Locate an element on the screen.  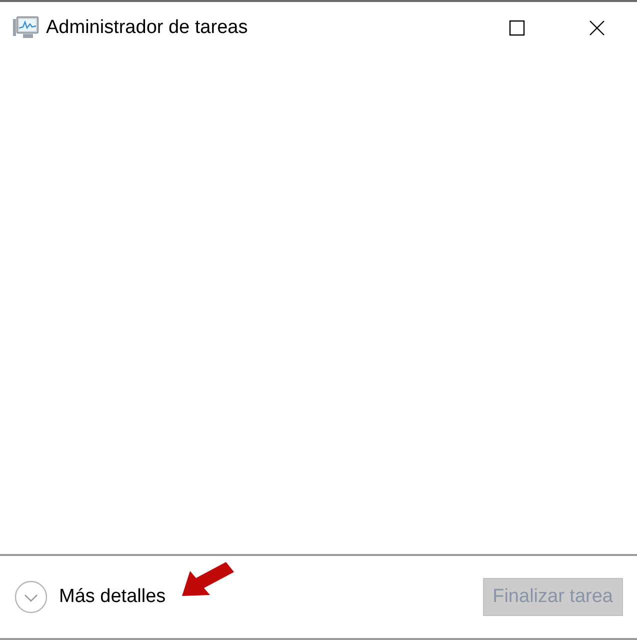
more-details-link: Más detalles is located at coordinates (112, 597).